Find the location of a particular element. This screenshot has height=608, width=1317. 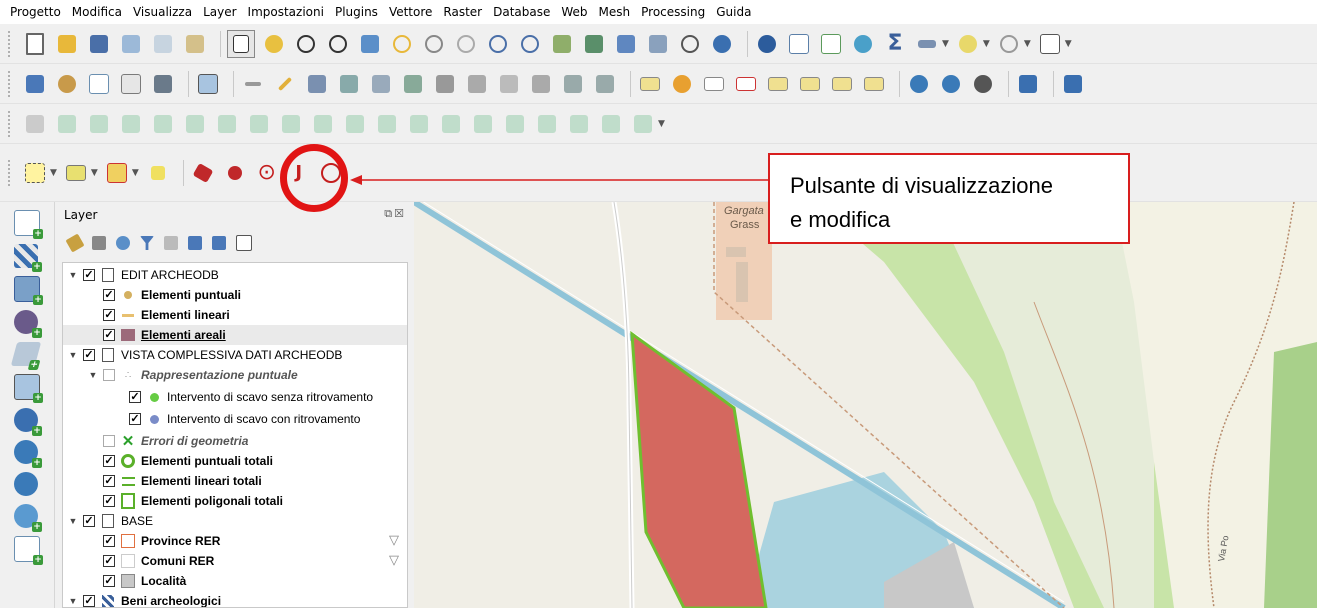

add-delimited-layer-icon is located at coordinates (163, 84).